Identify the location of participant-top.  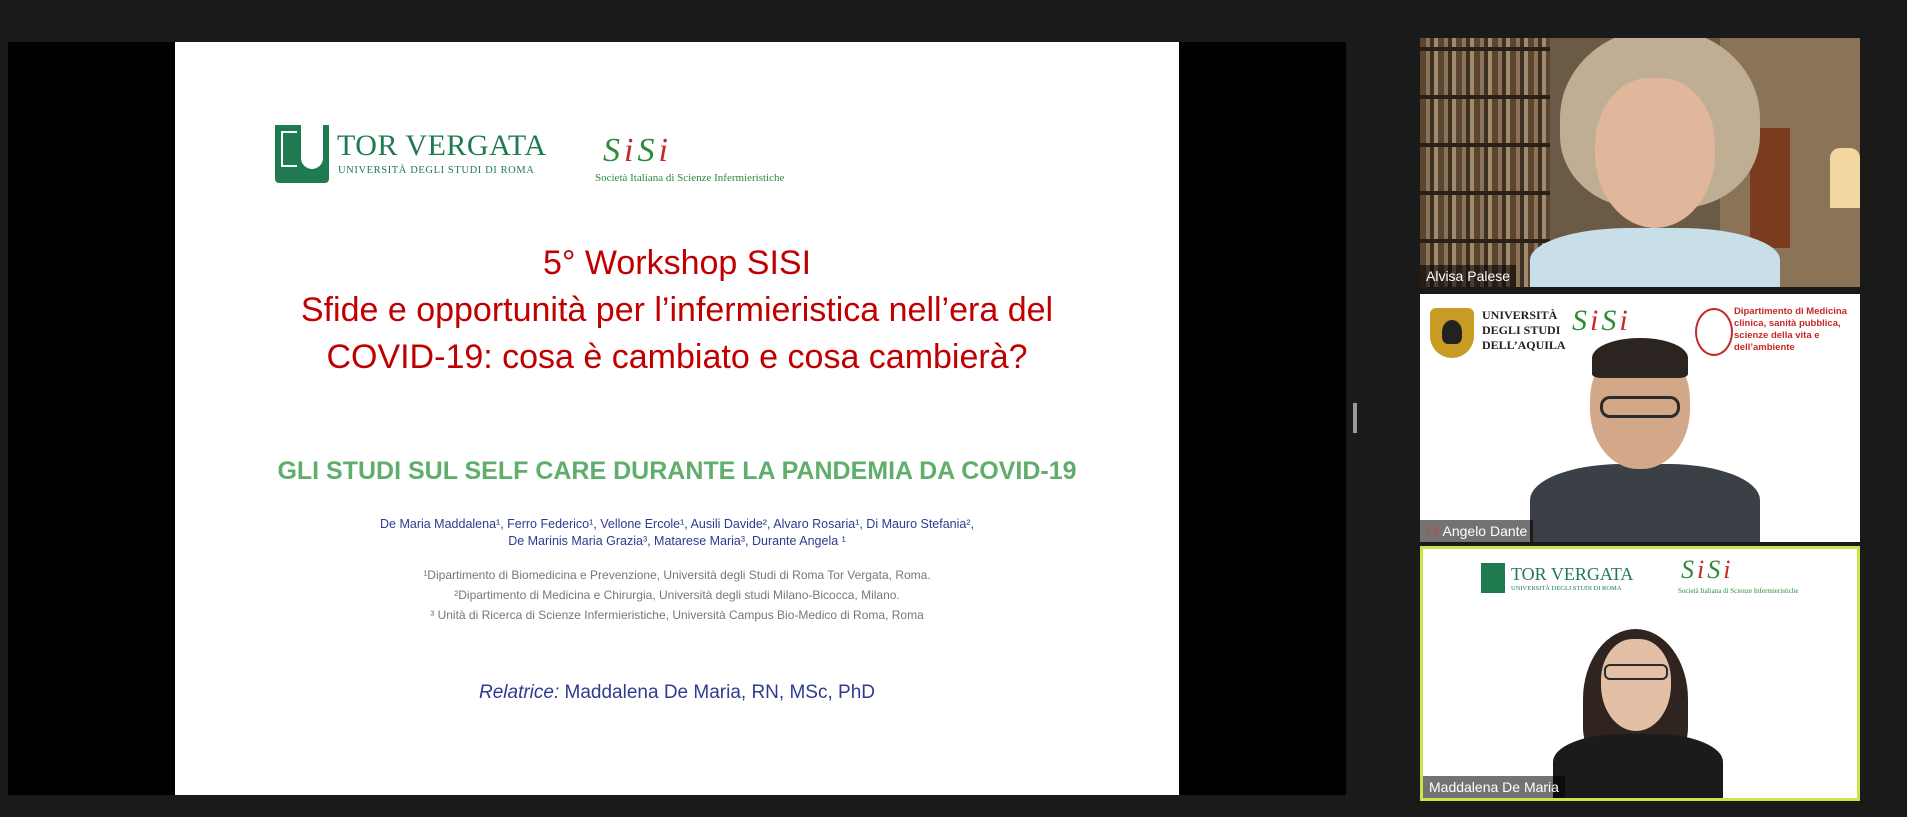
(1638, 766).